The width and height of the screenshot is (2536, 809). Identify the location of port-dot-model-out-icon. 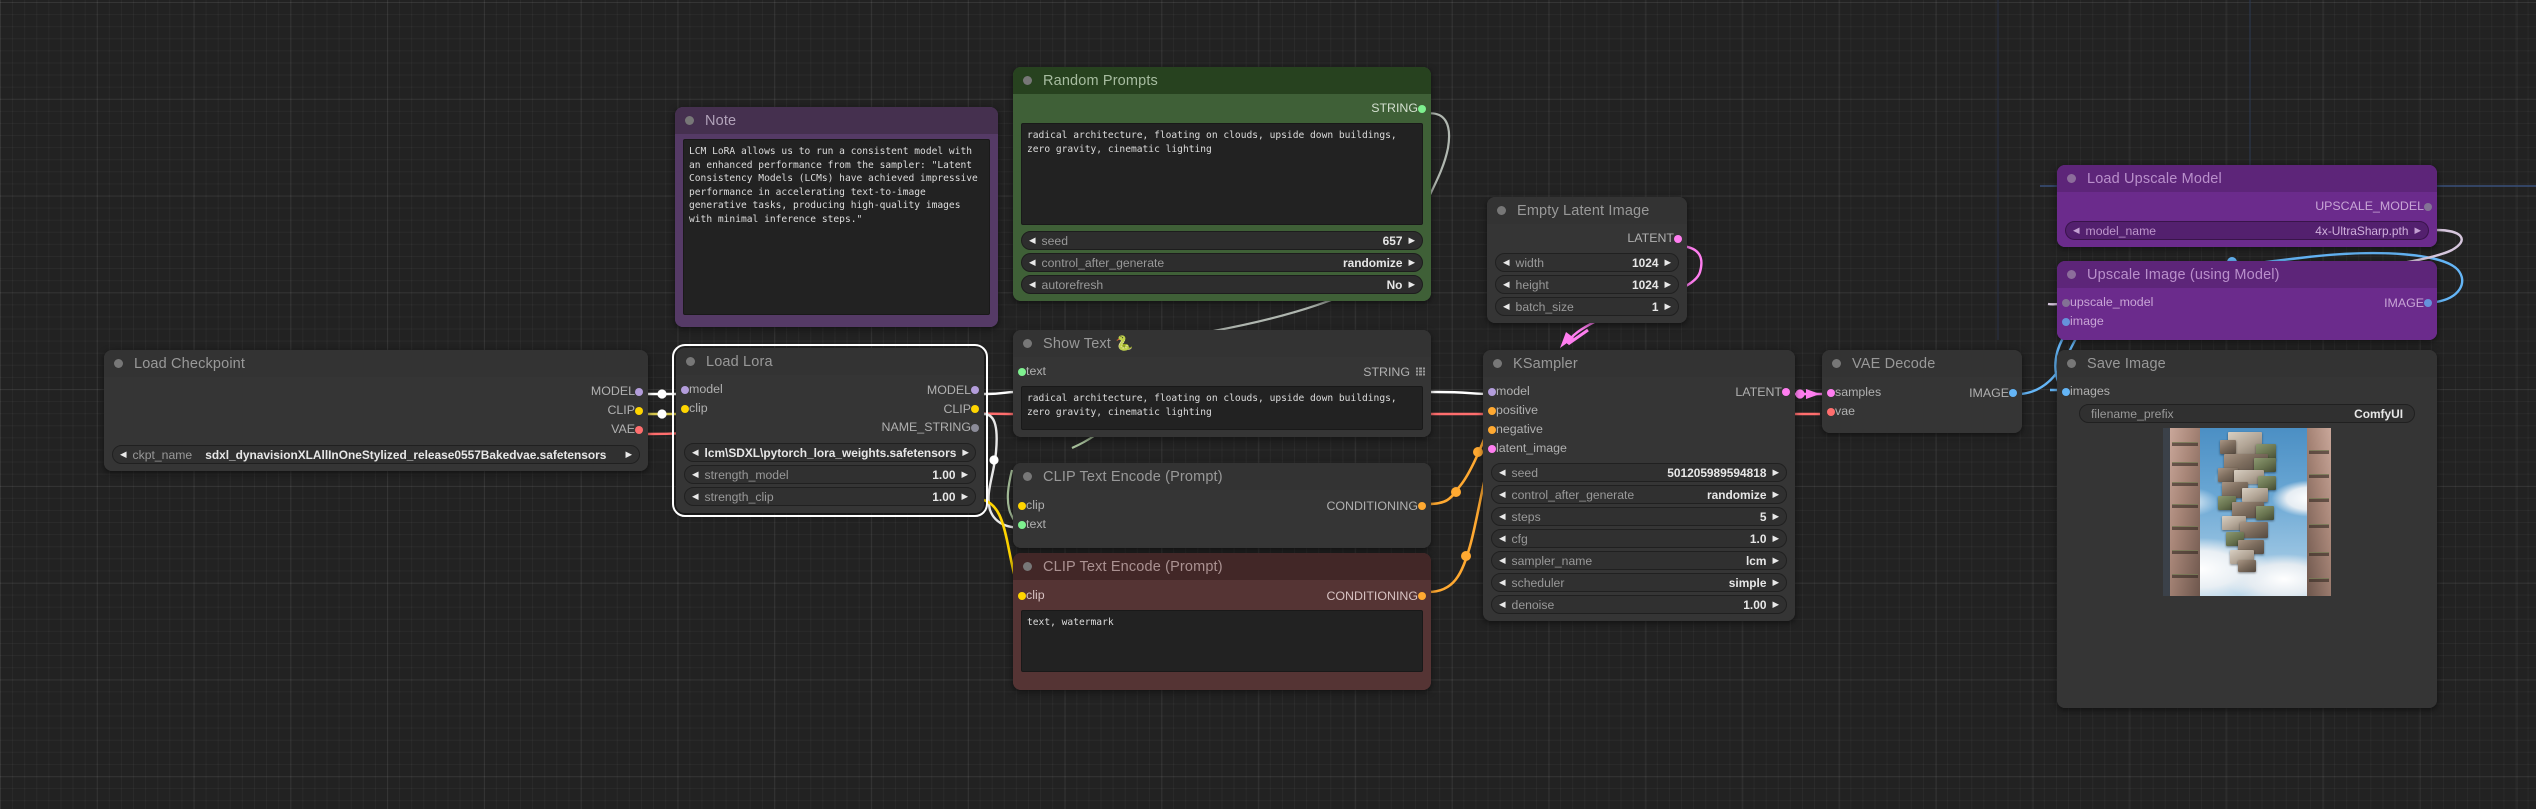
(975, 389).